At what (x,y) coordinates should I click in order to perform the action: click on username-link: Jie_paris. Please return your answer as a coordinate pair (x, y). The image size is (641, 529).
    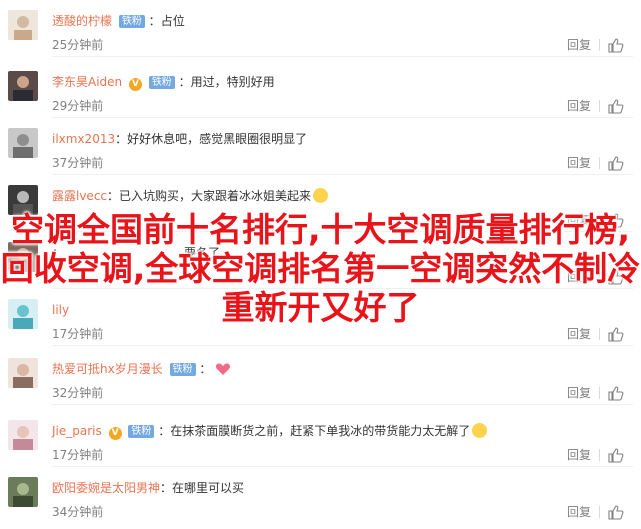
    Looking at the image, I should click on (77, 431).